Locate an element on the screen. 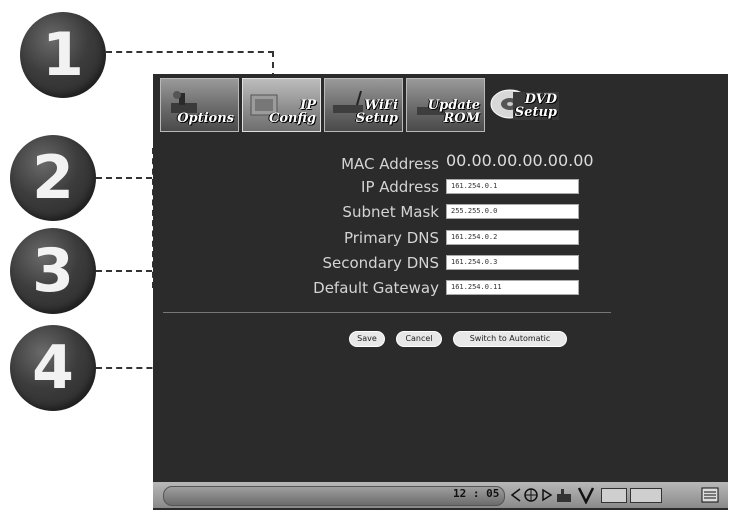 This screenshot has width=734, height=515. tab-dvd-setup: DVD Setup is located at coordinates (526, 104).